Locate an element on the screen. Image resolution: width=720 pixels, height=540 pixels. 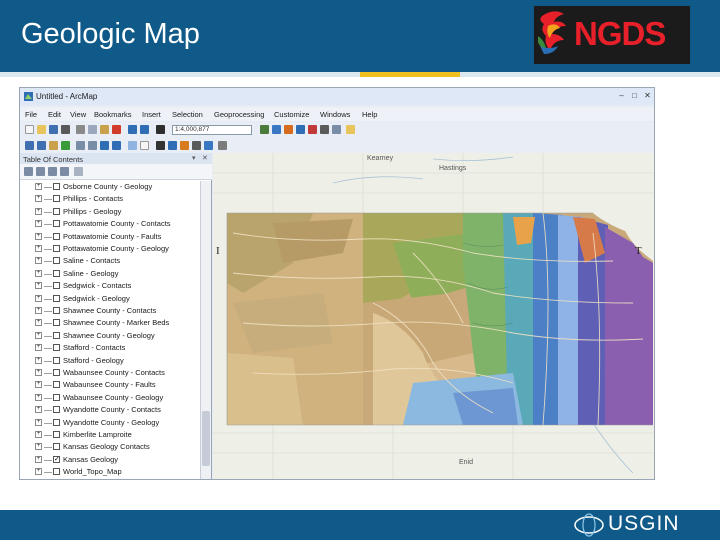
menu-customize: Customize is located at coordinates (291, 114).